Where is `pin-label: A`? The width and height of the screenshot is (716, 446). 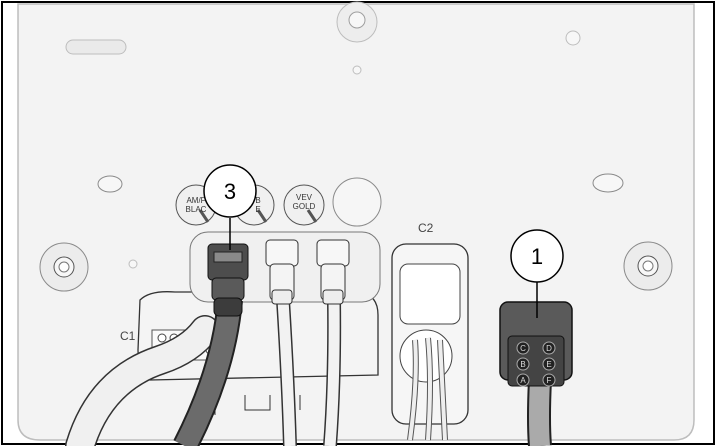 pin-label: A is located at coordinates (523, 380).